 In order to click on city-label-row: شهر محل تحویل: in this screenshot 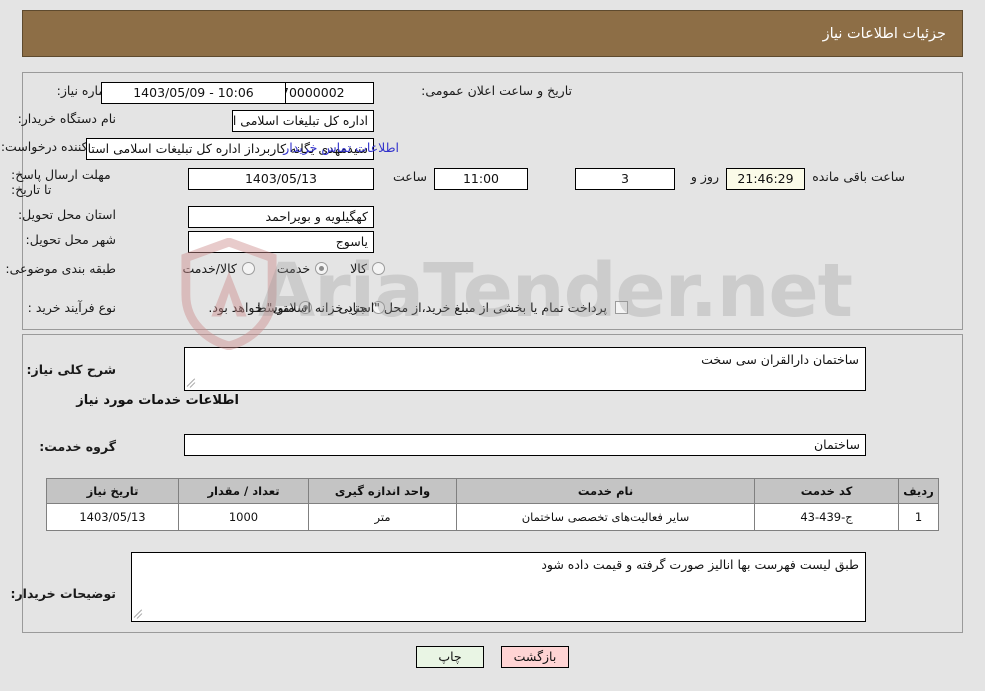, I will do `click(71, 239)`.